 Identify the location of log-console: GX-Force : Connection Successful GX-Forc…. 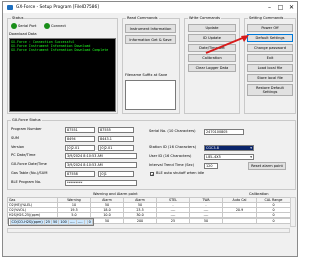
(62, 75).